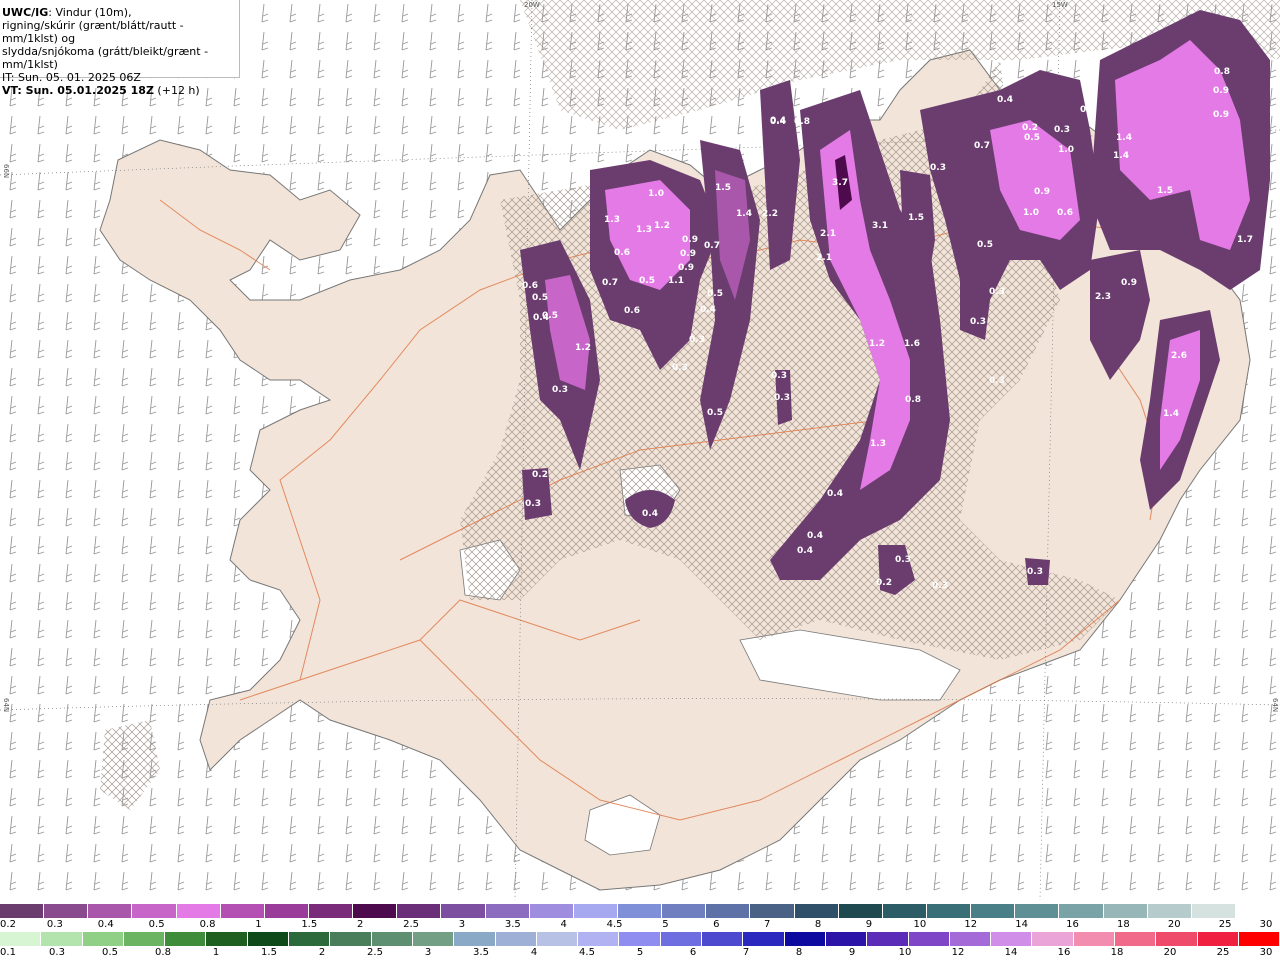 This screenshot has width=1280, height=960. What do you see at coordinates (880, 226) in the screenshot?
I see `precip-value-label: 3.1` at bounding box center [880, 226].